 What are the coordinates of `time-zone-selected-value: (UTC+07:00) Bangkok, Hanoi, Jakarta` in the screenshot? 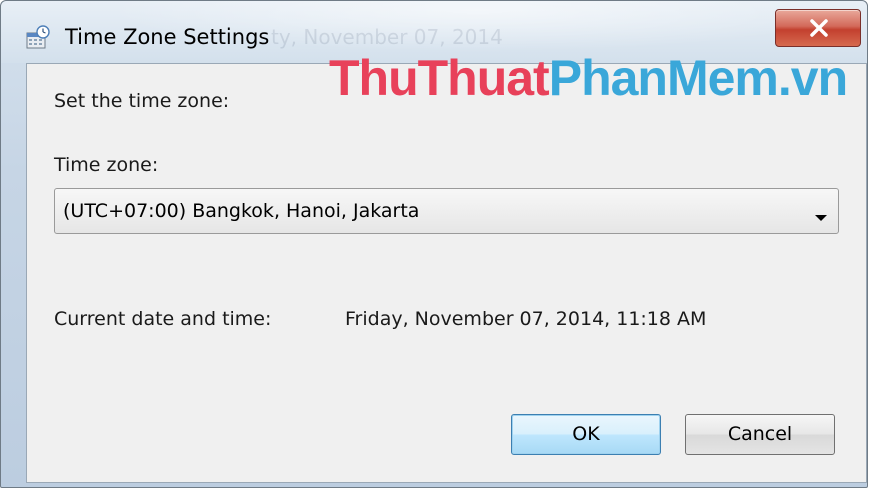 It's located at (241, 211).